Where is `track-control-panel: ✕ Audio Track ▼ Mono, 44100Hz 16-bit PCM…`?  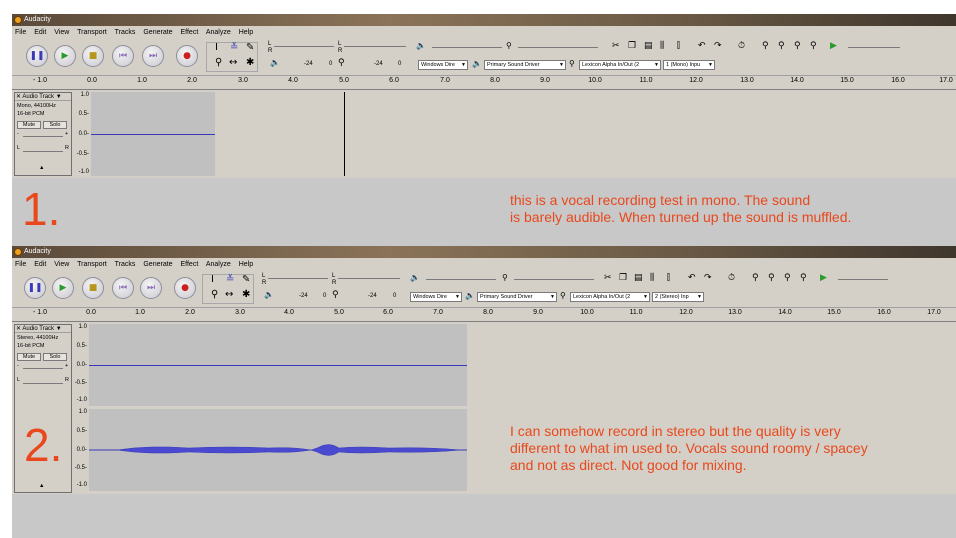
track-control-panel: ✕ Audio Track ▼ Mono, 44100Hz 16-bit PCM… is located at coordinates (43, 134).